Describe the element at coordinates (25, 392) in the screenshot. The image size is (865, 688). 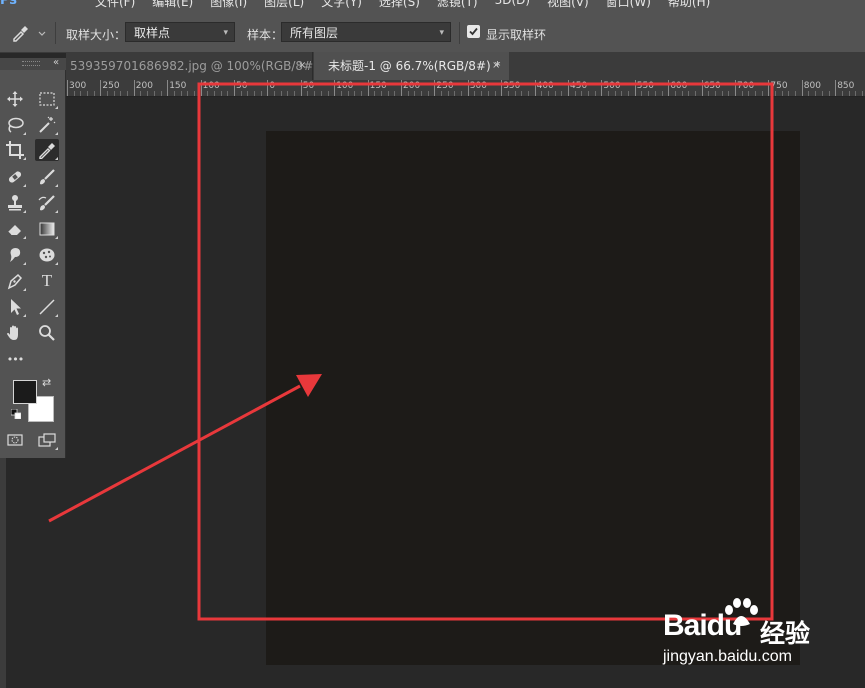
I see `foreground-color-swatch-face` at that location.